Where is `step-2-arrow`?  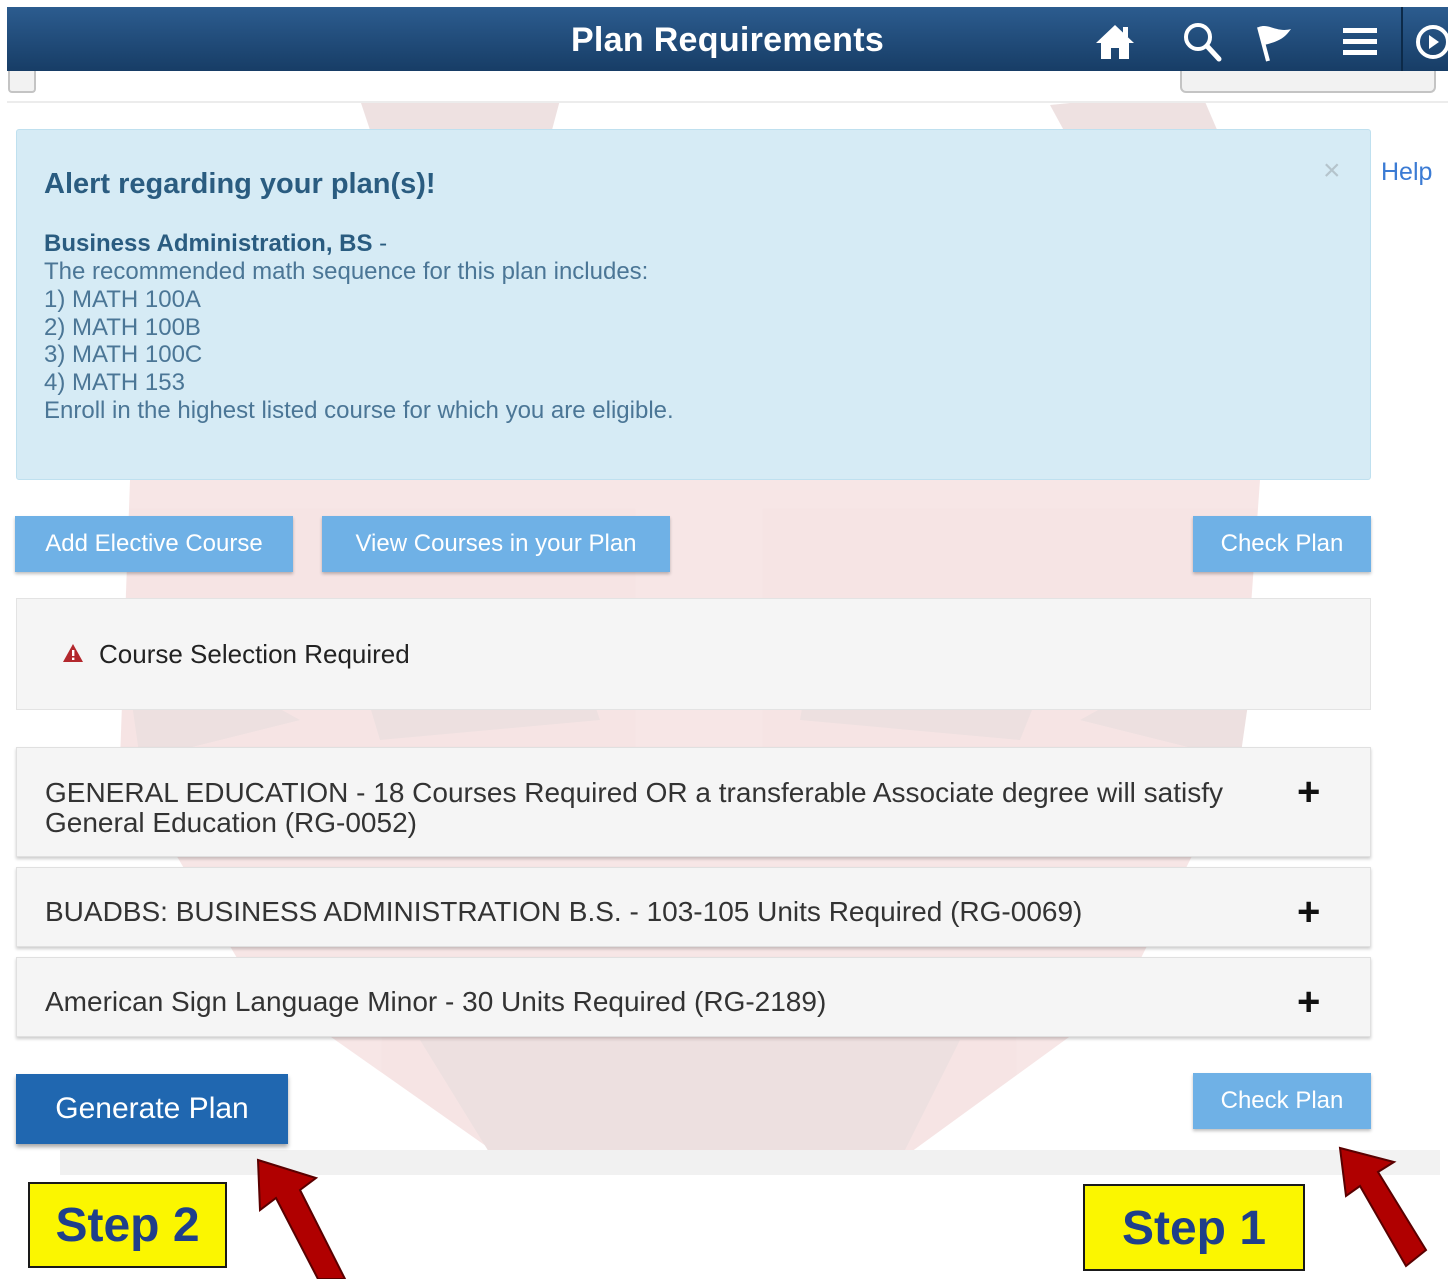 step-2-arrow is located at coordinates (301, 1218).